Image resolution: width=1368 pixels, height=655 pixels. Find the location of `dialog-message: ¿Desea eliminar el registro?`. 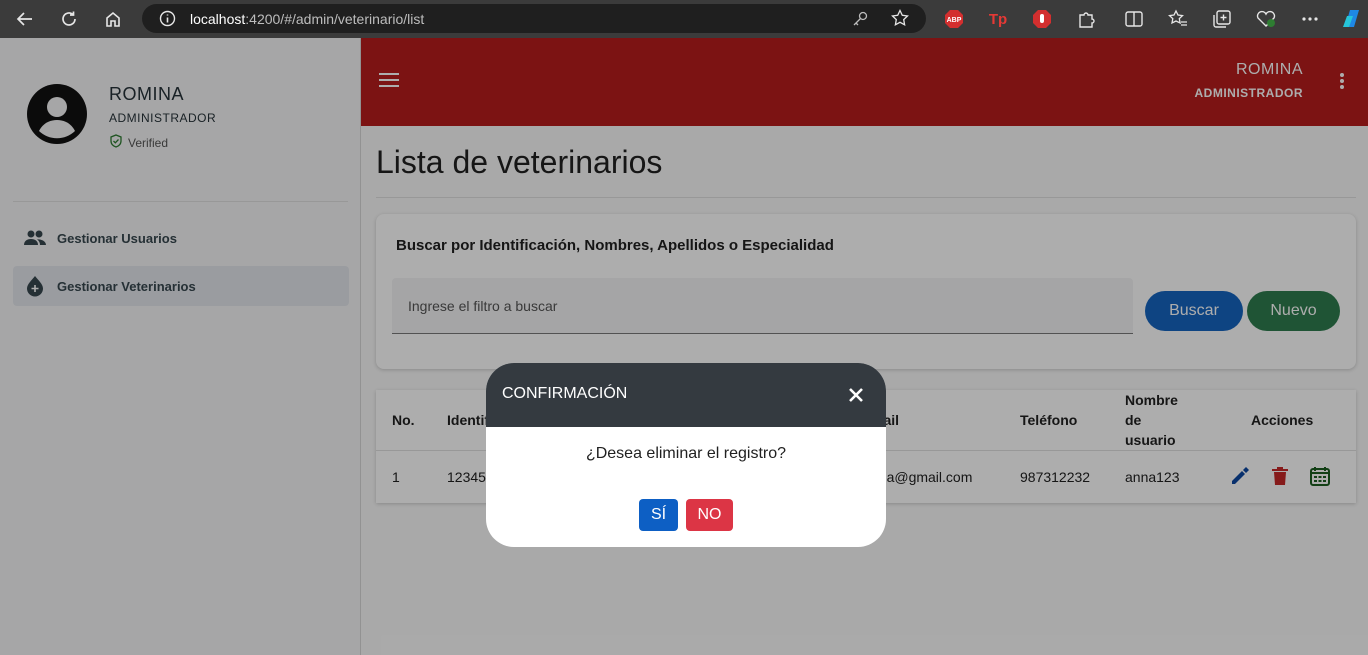

dialog-message: ¿Desea eliminar el registro? is located at coordinates (686, 453).